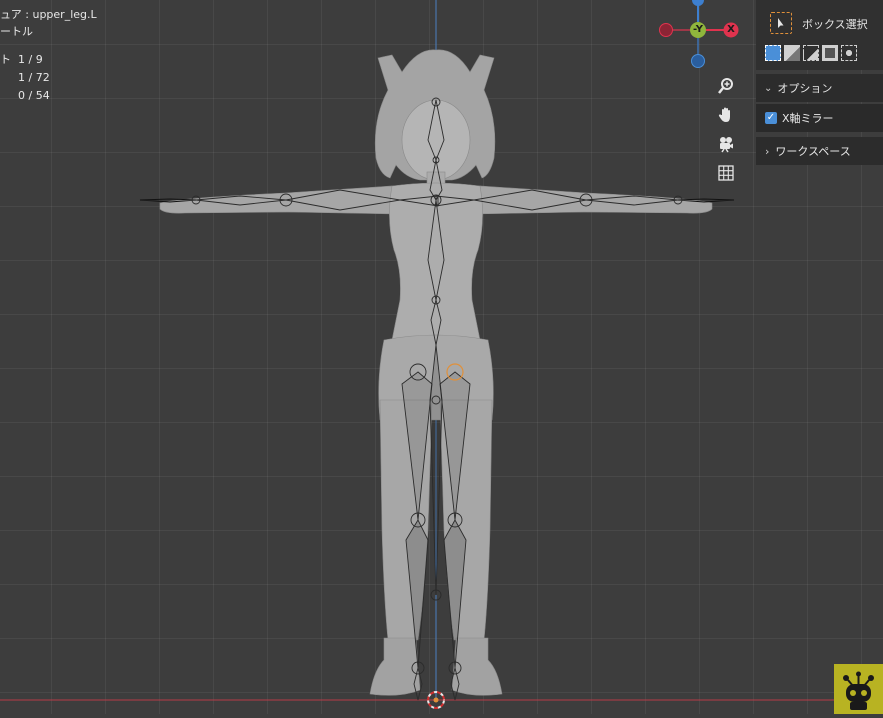 The height and width of the screenshot is (718, 883). I want to click on selection-mode-group, so click(811, 53).